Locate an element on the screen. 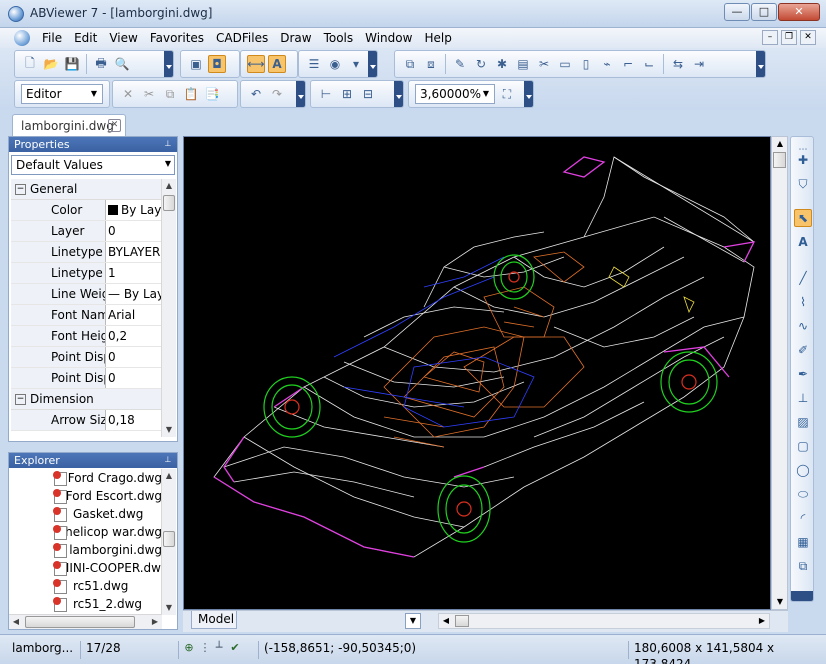 This screenshot has height=664, width=826. minimize-button: — is located at coordinates (737, 12).